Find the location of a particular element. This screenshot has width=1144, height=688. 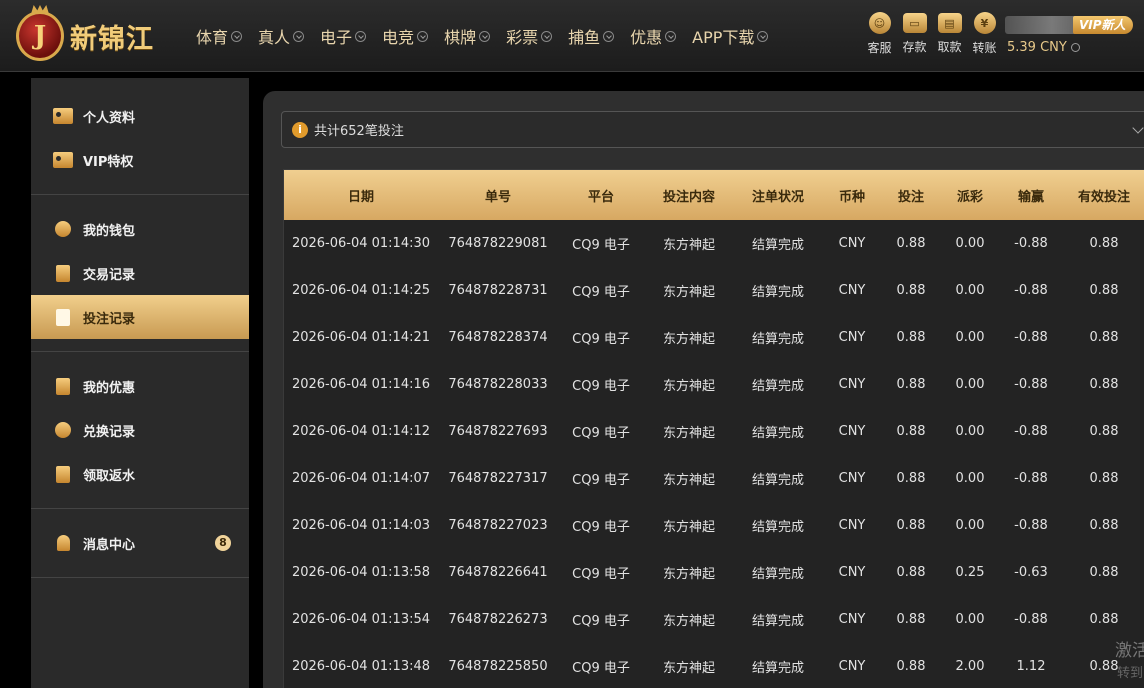

table-cell: -0.88 is located at coordinates (1031, 290).